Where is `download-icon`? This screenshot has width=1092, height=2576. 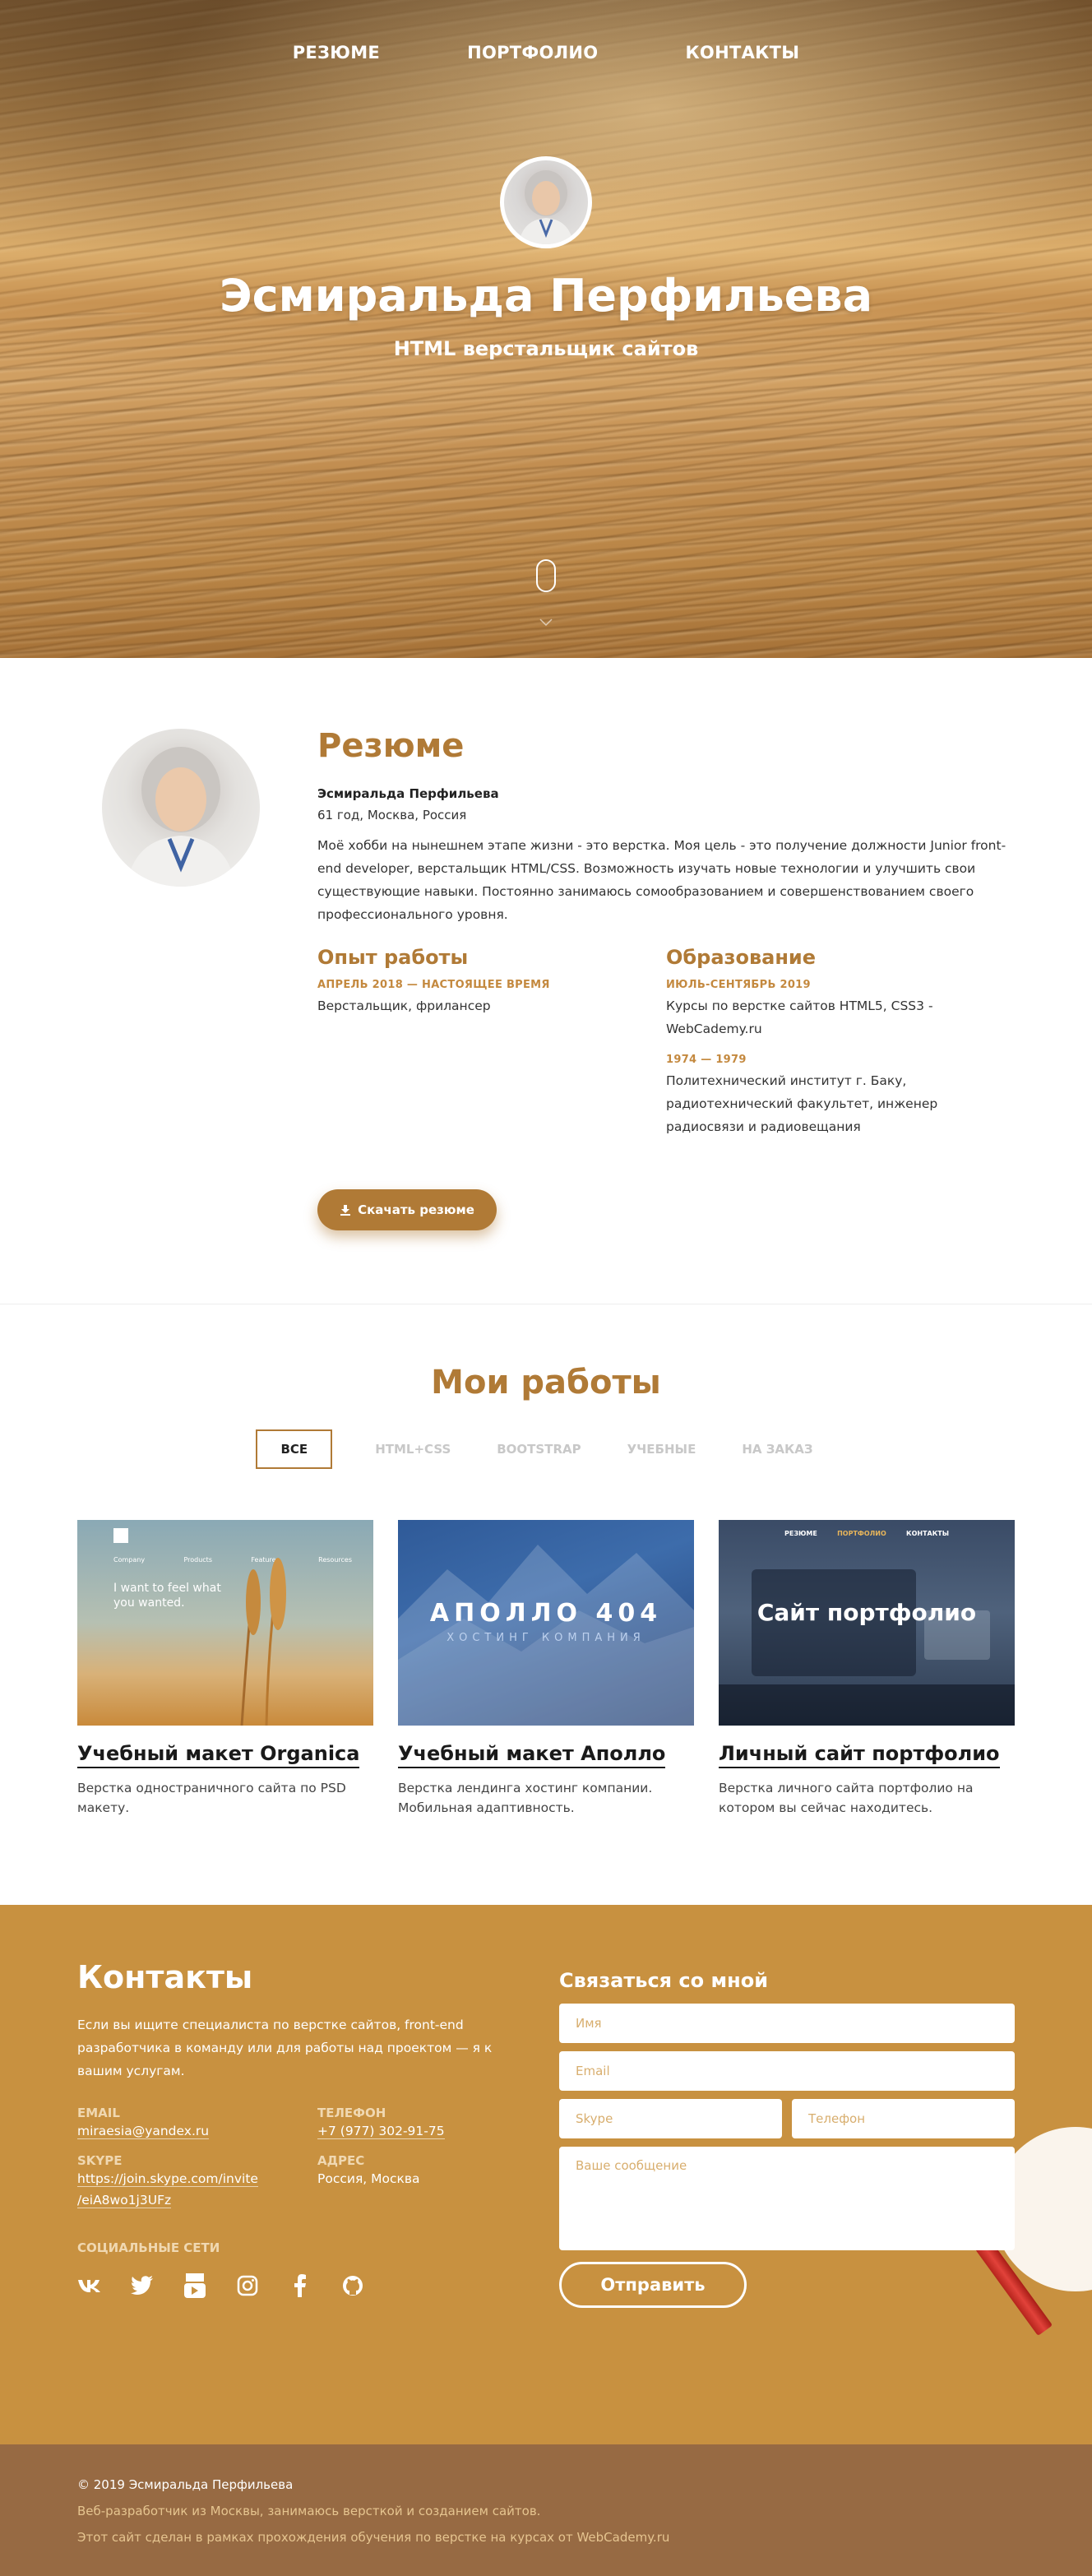
download-icon is located at coordinates (345, 1211).